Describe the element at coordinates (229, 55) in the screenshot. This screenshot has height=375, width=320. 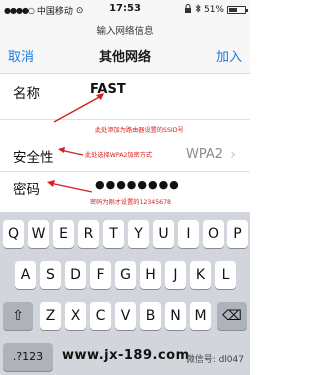
I see `join-button: 加入` at that location.